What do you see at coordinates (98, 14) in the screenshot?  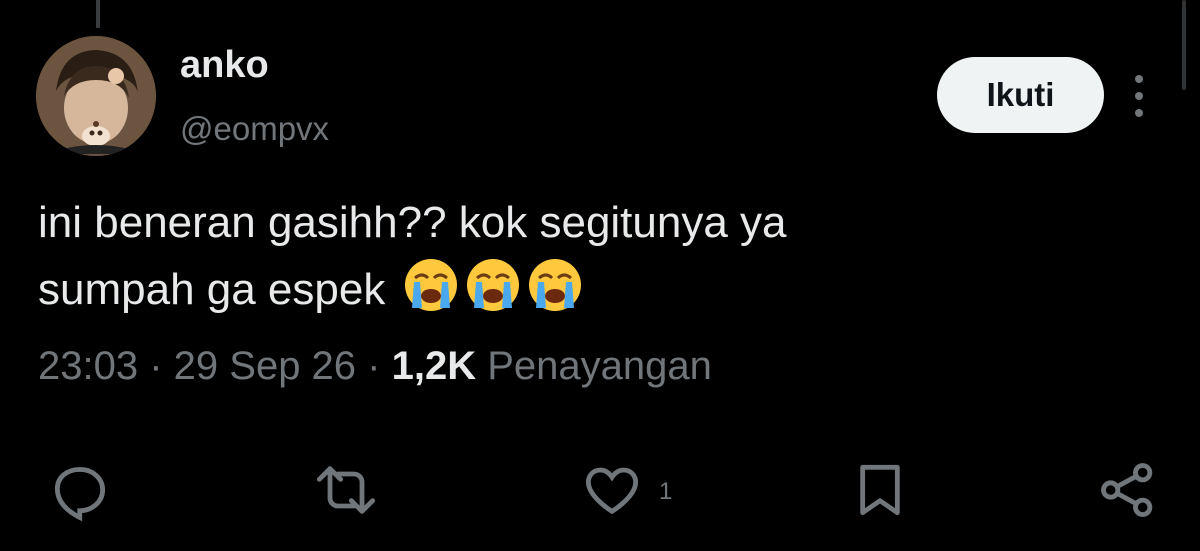 I see `thread-connector-line` at bounding box center [98, 14].